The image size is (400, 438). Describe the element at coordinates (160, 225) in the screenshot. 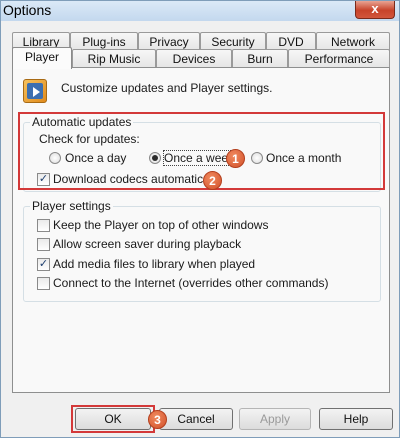

I see `keep-on-top-label: Keep the Player on top of other windows` at that location.